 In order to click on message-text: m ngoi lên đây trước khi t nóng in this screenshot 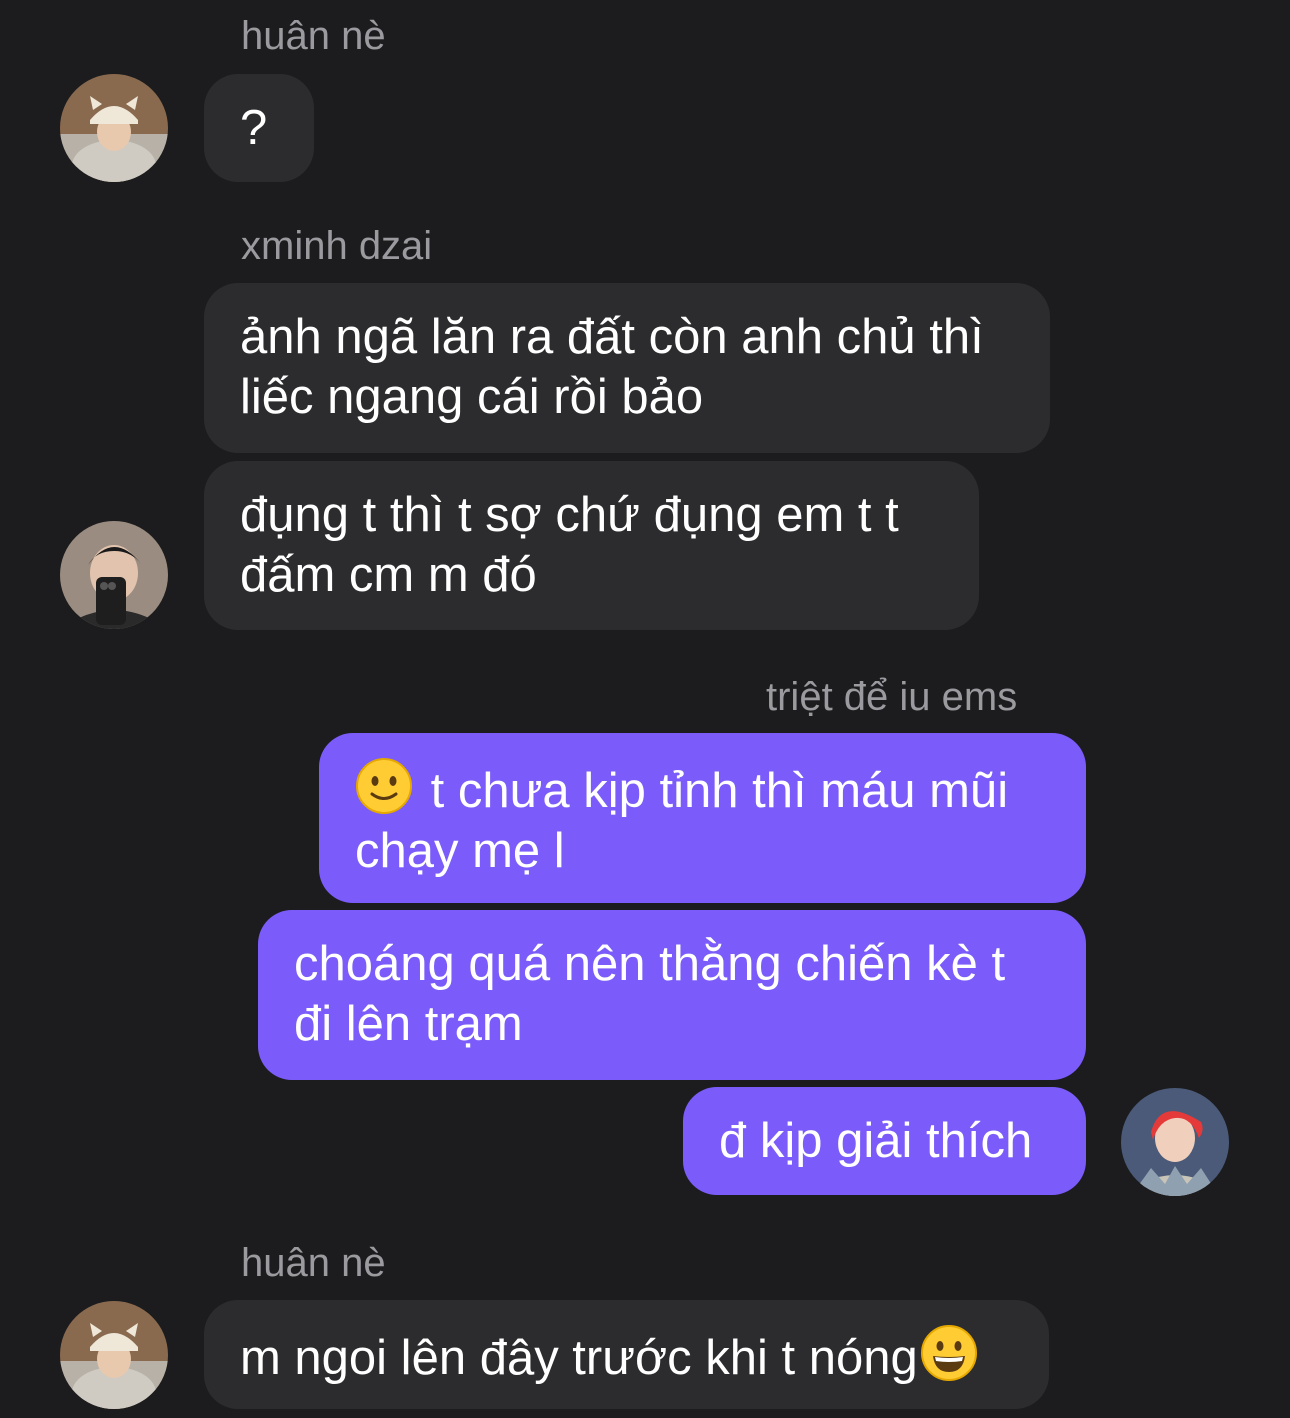, I will do `click(579, 1358)`.